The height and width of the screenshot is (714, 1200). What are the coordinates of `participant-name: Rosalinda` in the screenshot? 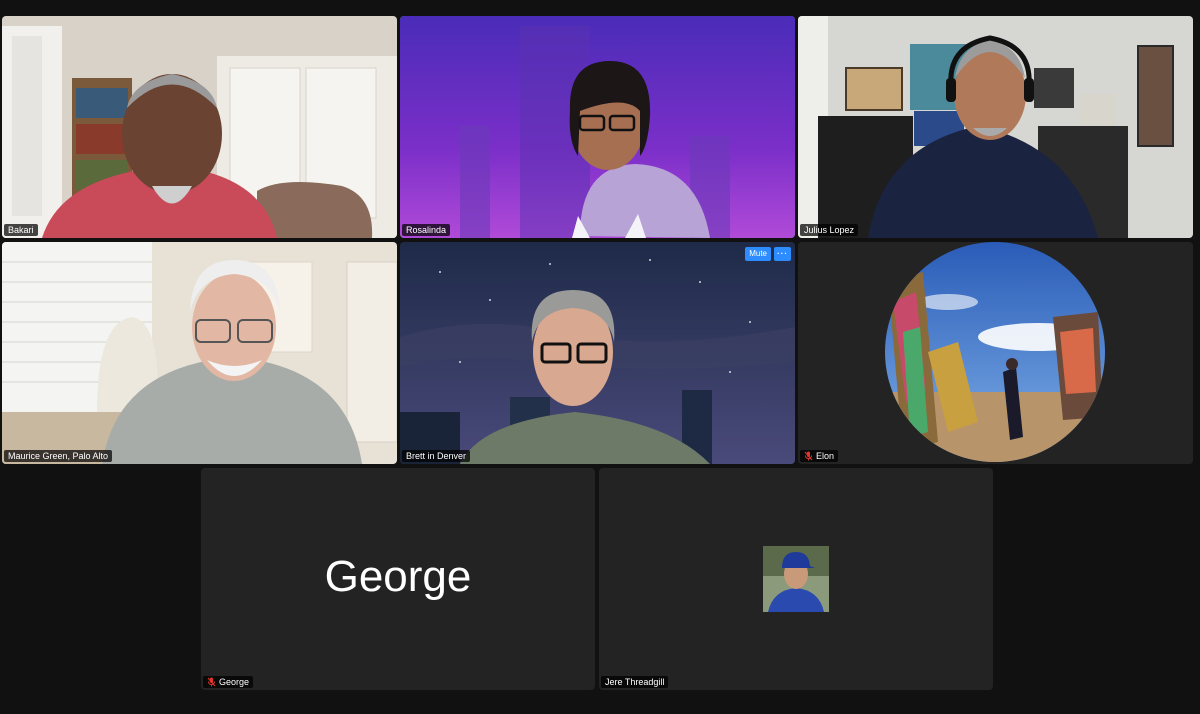 It's located at (426, 230).